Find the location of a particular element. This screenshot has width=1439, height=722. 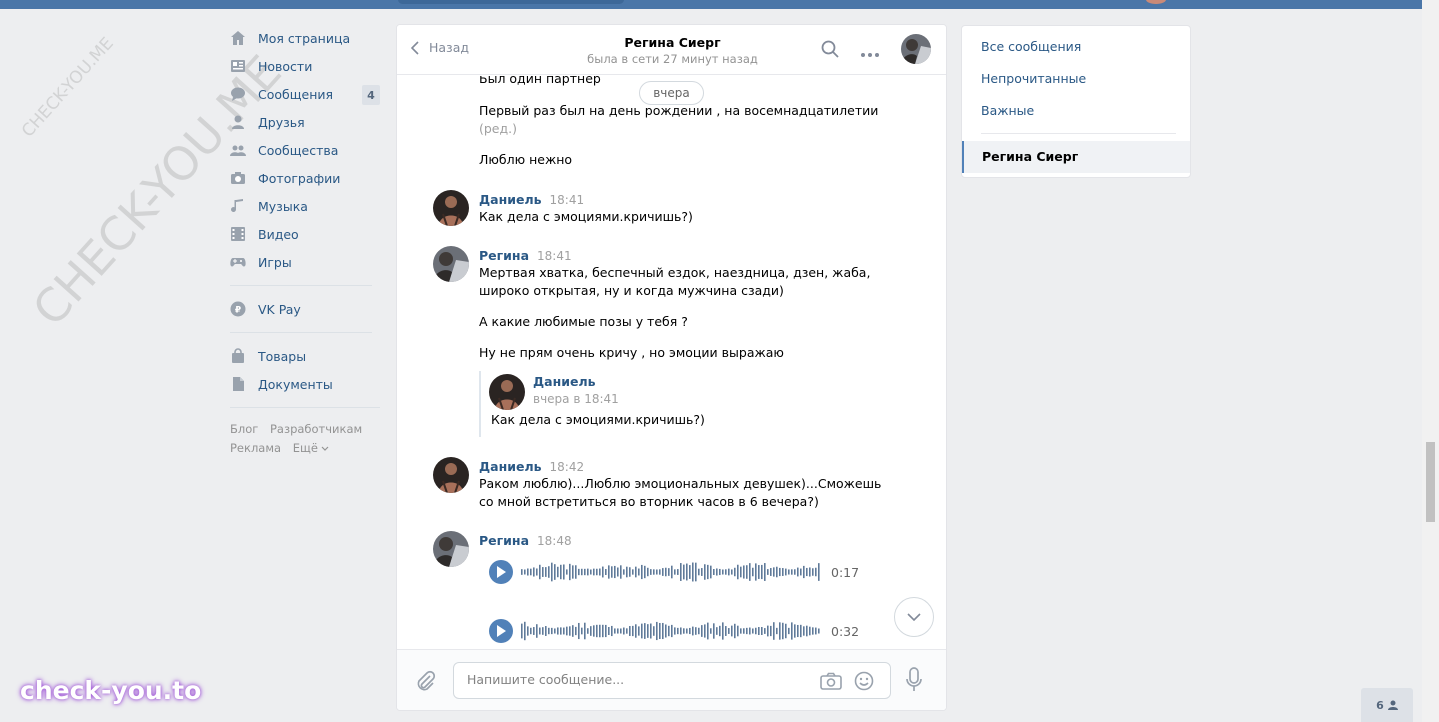

forward-author: Даниель is located at coordinates (564, 381).